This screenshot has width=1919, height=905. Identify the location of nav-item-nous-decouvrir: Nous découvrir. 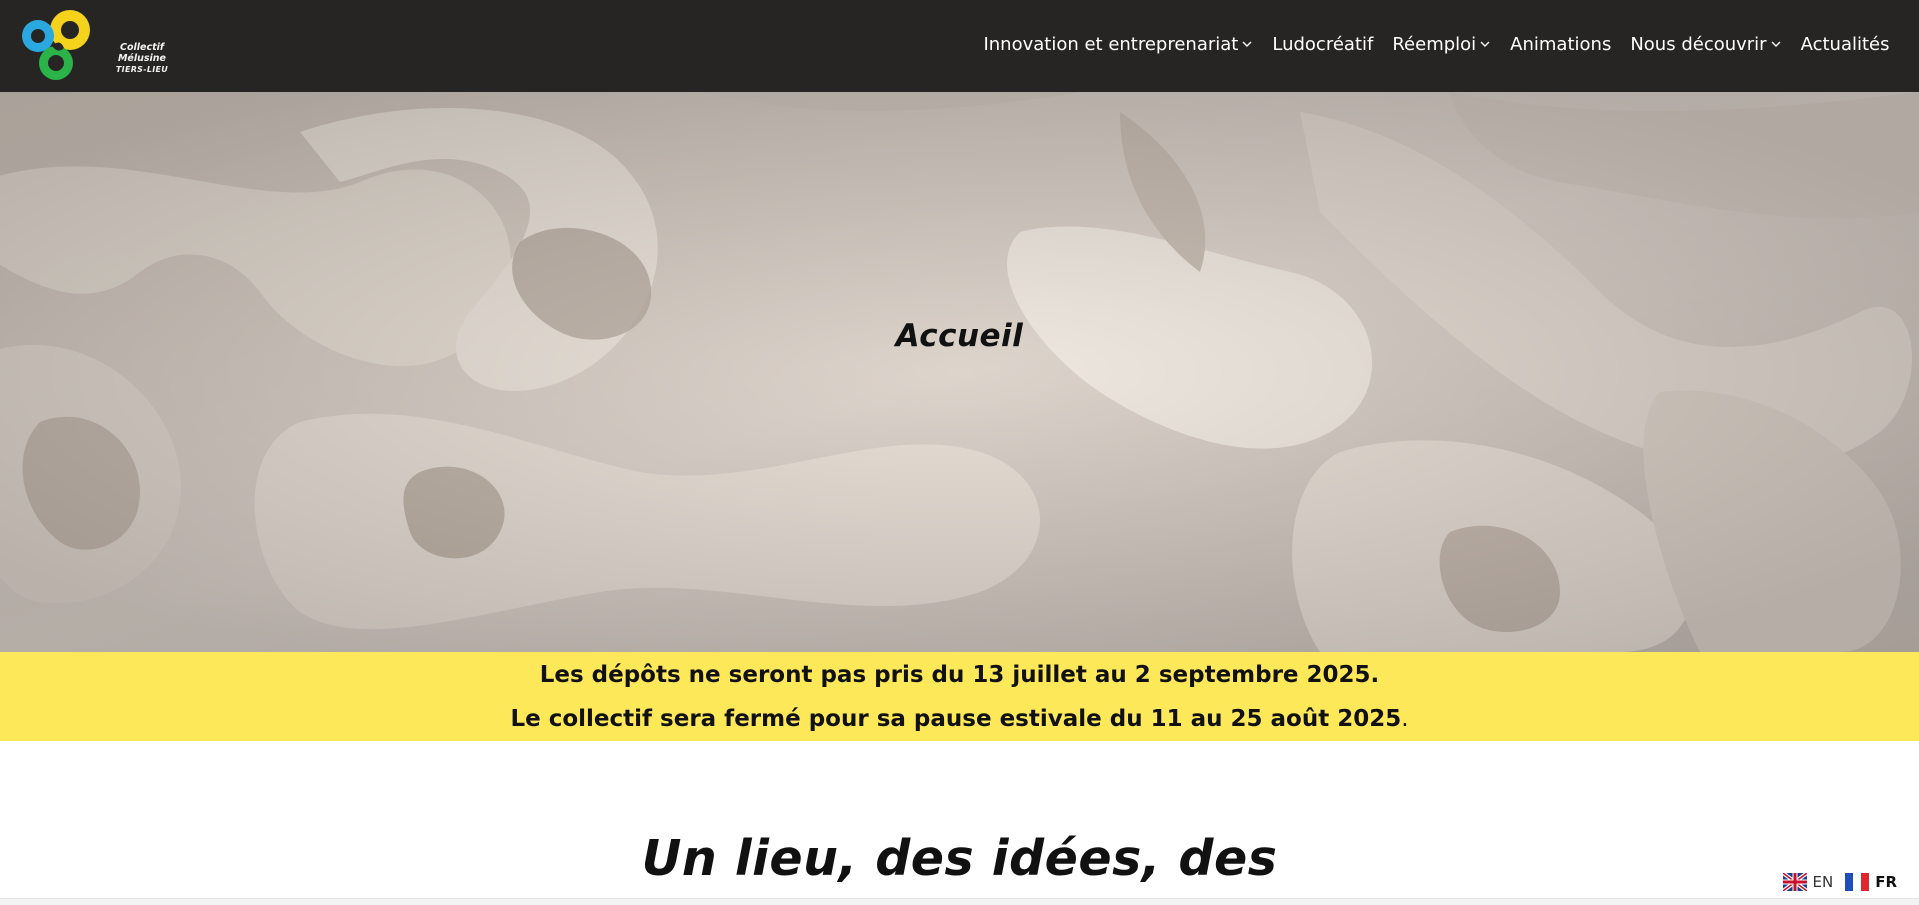
(1706, 44).